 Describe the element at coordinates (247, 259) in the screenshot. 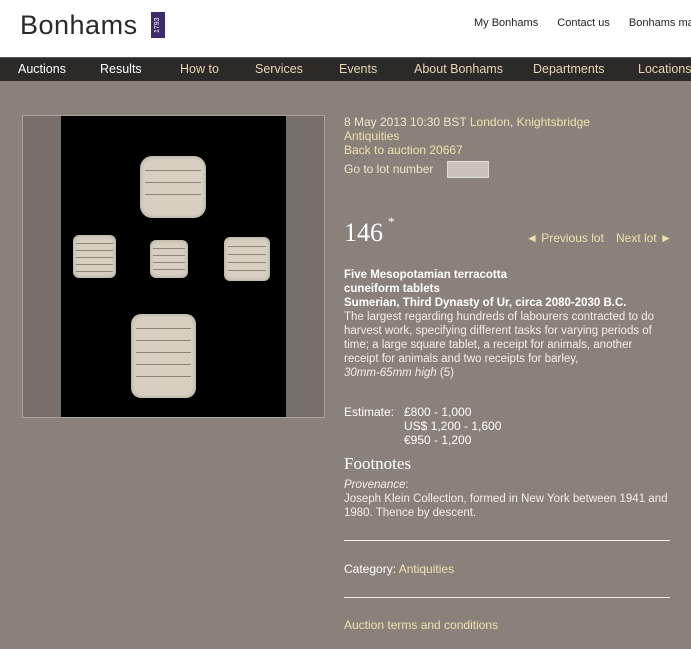

I see `tablet-right` at that location.